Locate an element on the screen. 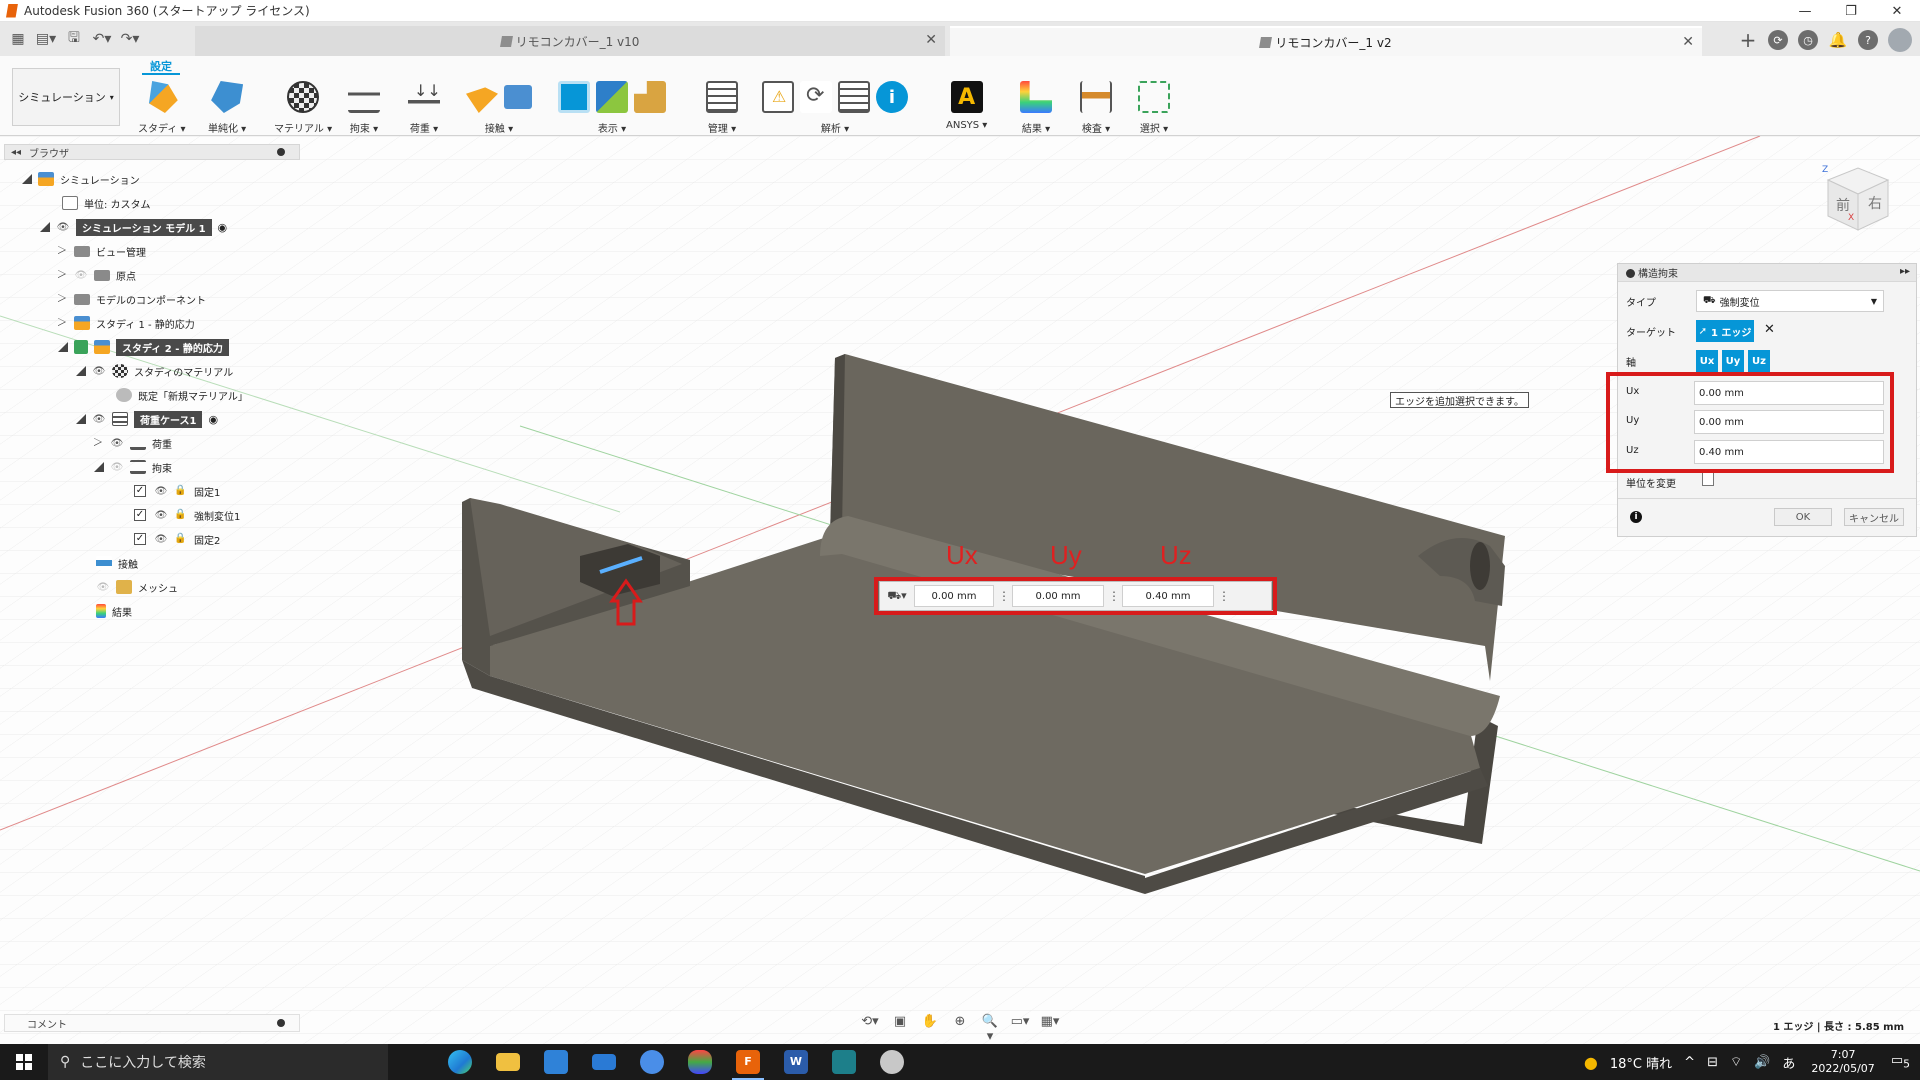 This screenshot has height=1080, width=1920. tree-item: 単位: カスタム is located at coordinates (106, 203).